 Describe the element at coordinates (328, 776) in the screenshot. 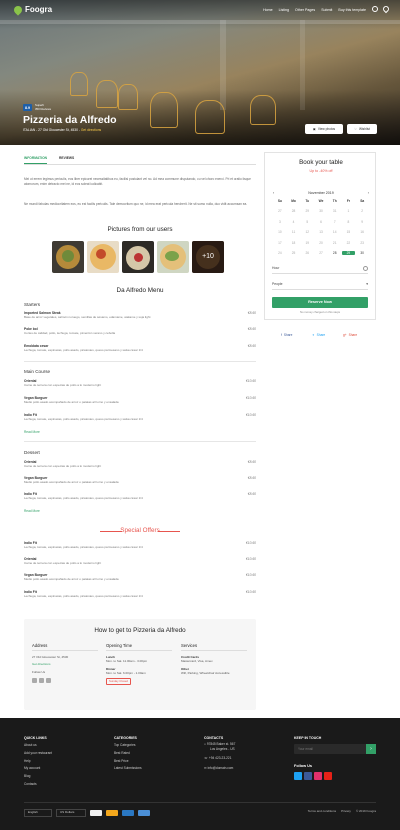

I see `youtube-icon` at that location.